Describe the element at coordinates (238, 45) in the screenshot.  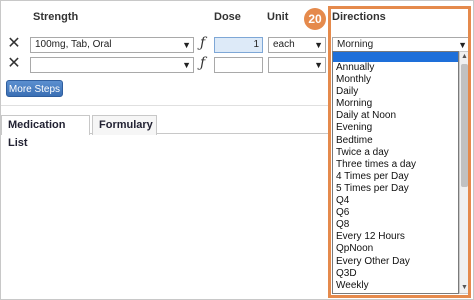
I see `dose-input: 1` at that location.